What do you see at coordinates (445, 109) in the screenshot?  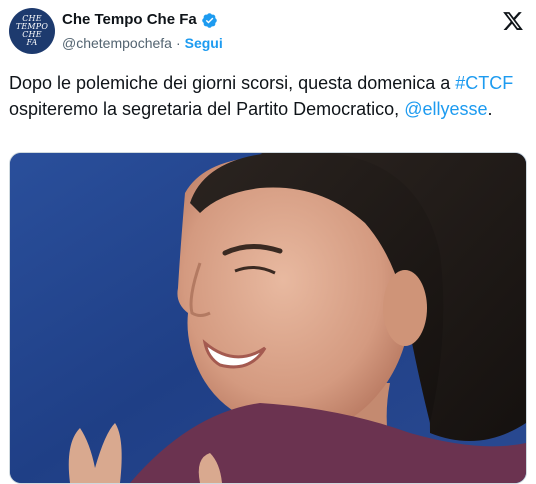 I see `mention-link: @ellyesse` at bounding box center [445, 109].